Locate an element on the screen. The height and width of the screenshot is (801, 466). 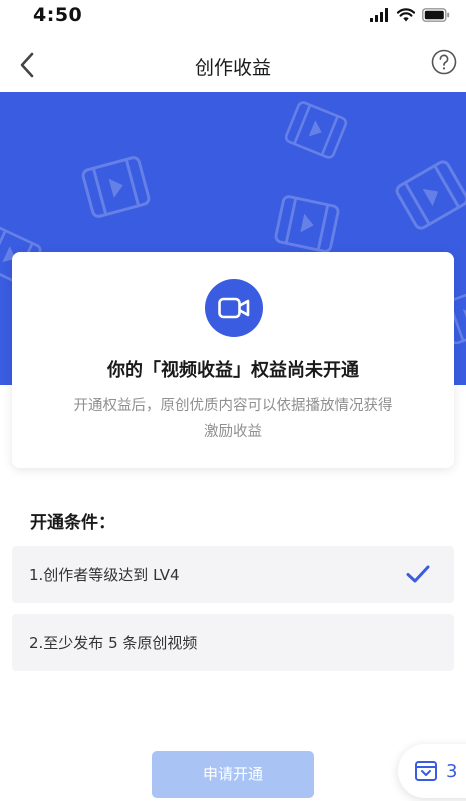
card-description-line-1: 开通权益后，原创优质内容可以依据播放情况获得 is located at coordinates (233, 406).